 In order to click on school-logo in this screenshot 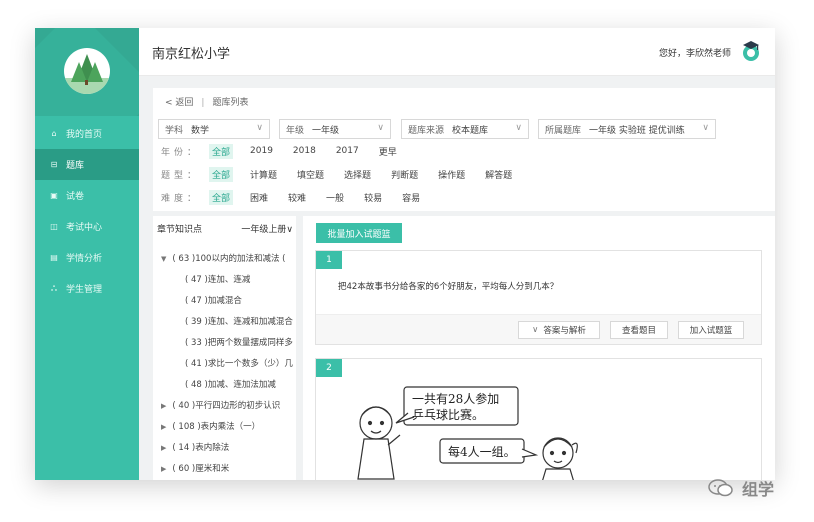, I will do `click(87, 71)`.